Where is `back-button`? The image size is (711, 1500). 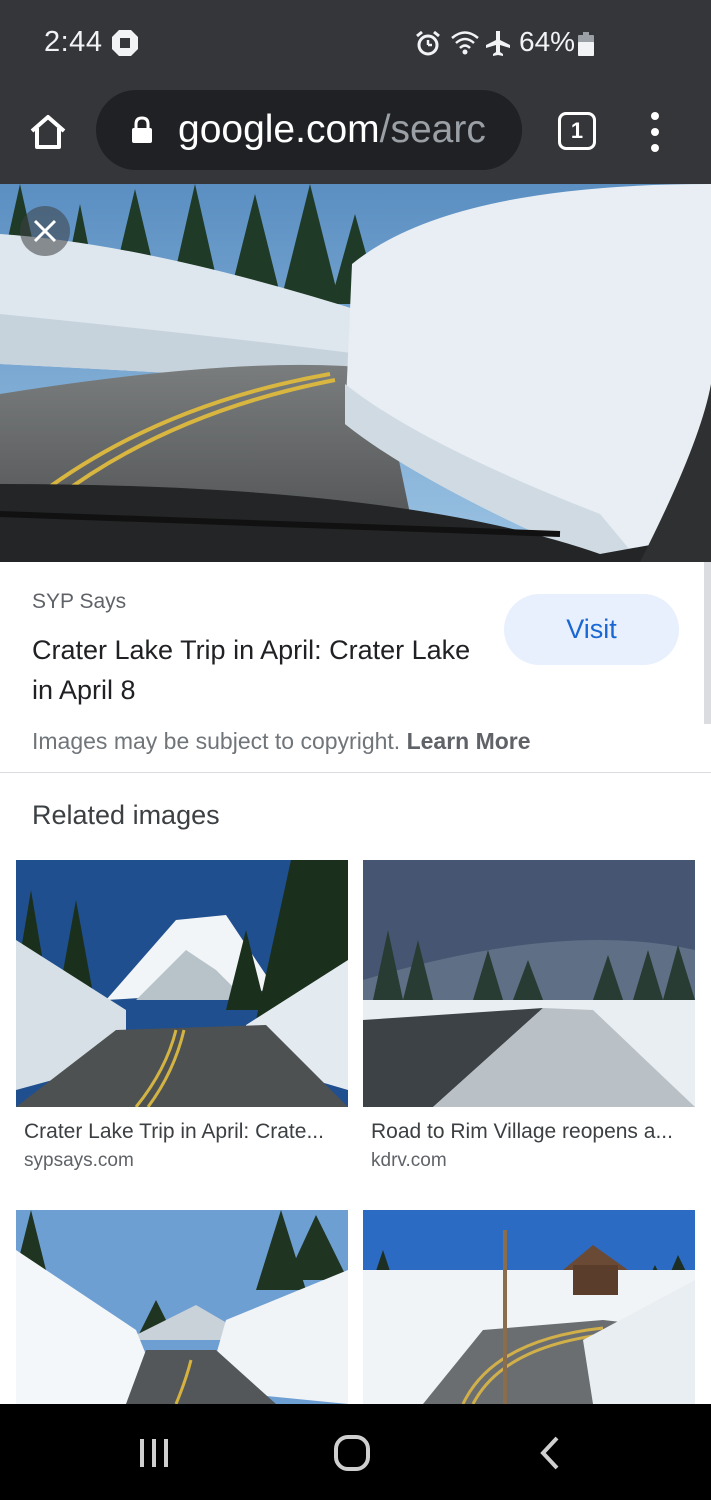
back-button is located at coordinates (550, 1453).